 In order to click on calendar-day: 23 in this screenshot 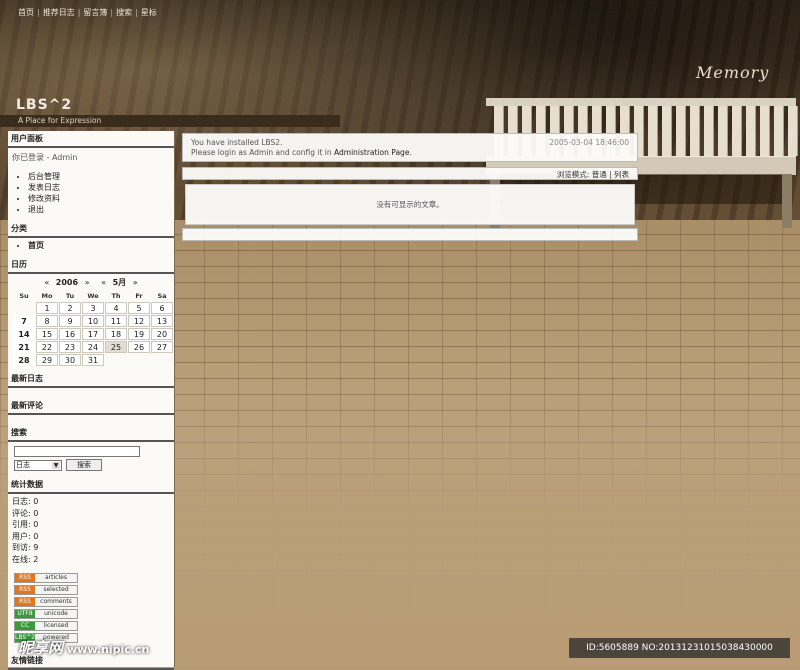, I will do `click(70, 347)`.